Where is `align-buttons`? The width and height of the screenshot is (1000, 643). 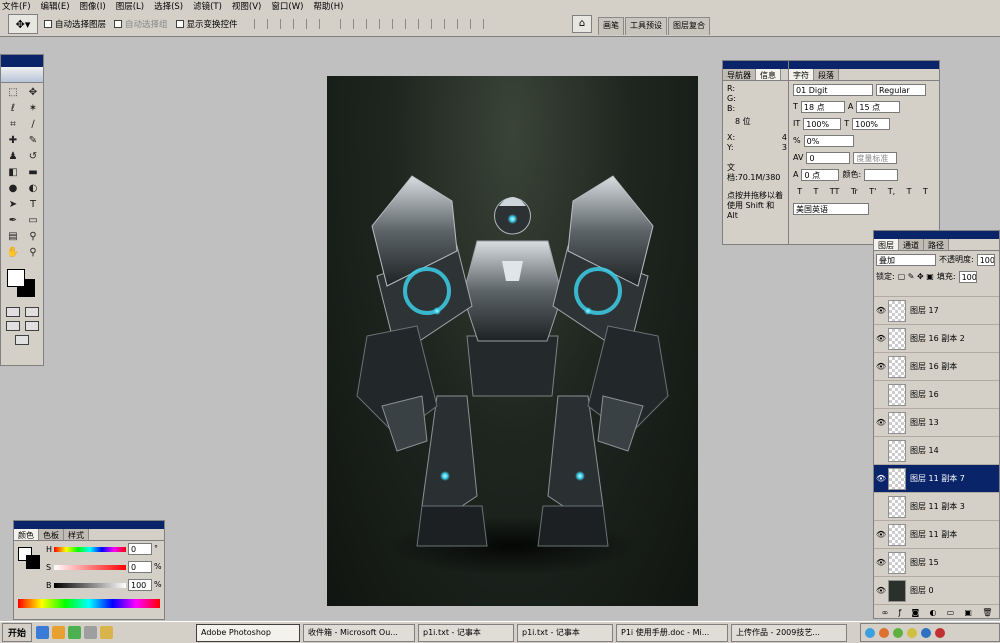
align-buttons is located at coordinates (292, 24).